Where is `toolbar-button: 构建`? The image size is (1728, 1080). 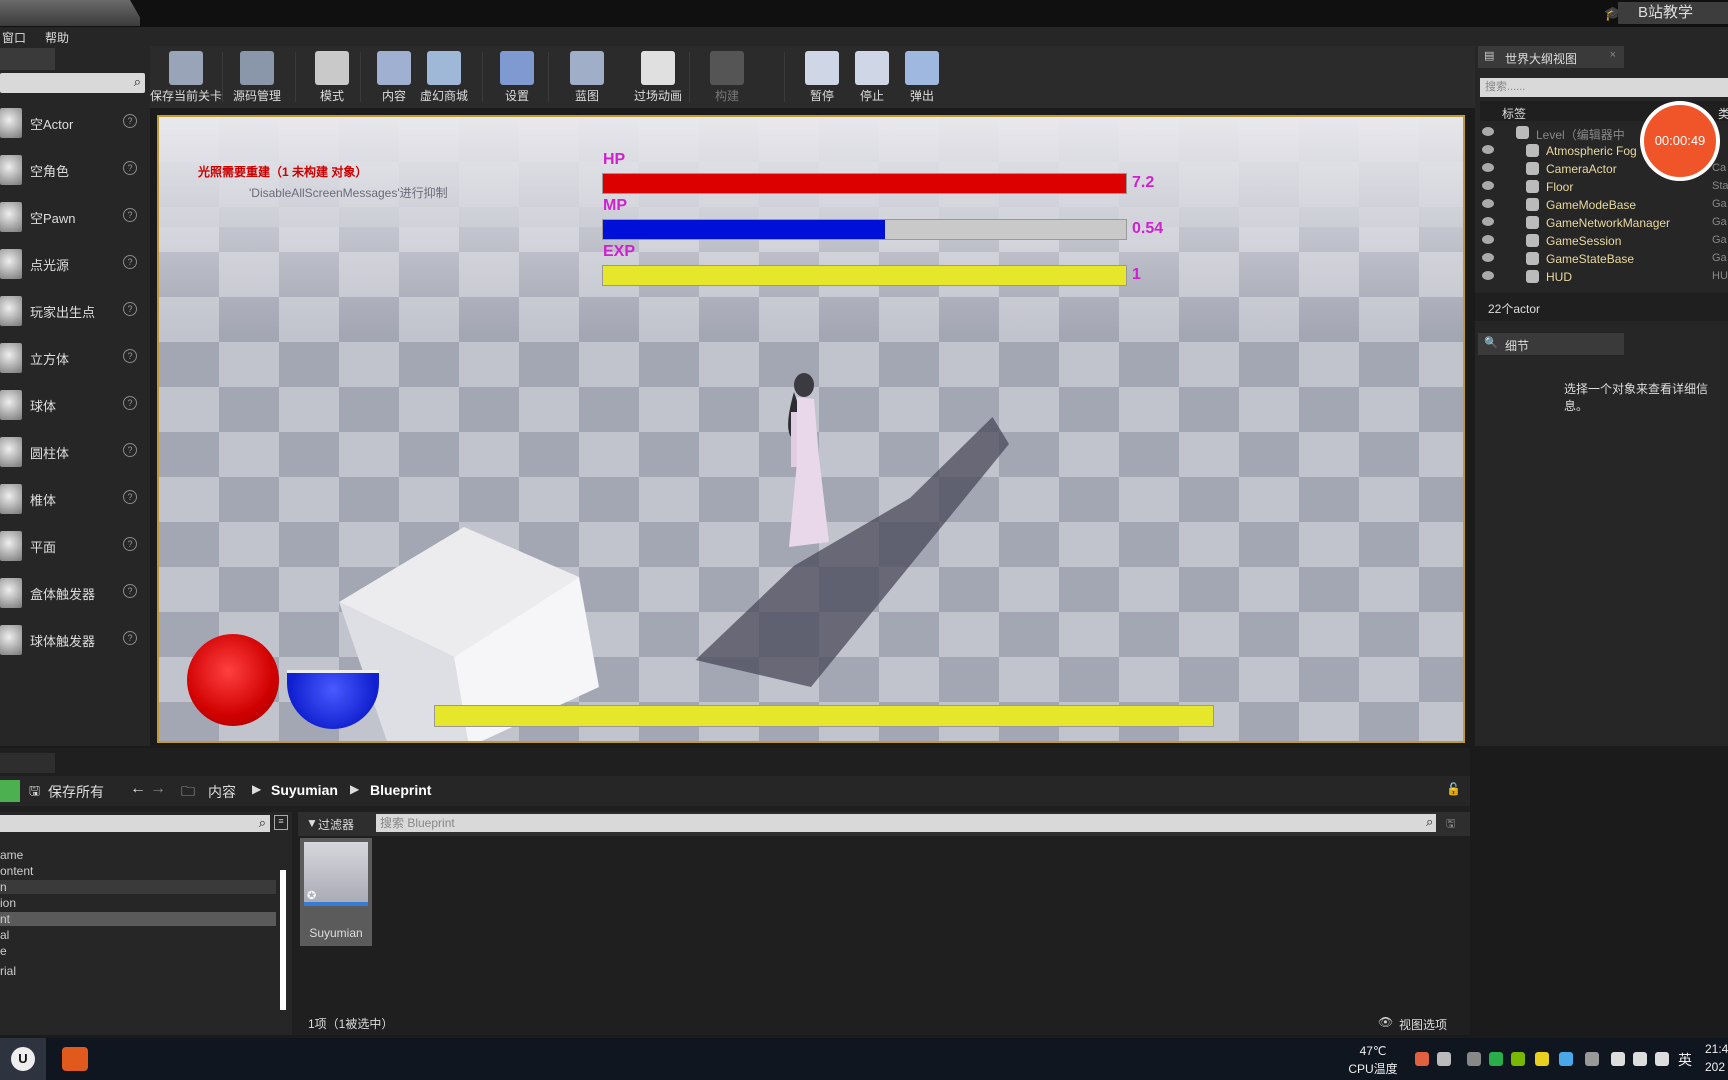
toolbar-button: 构建 is located at coordinates (727, 77).